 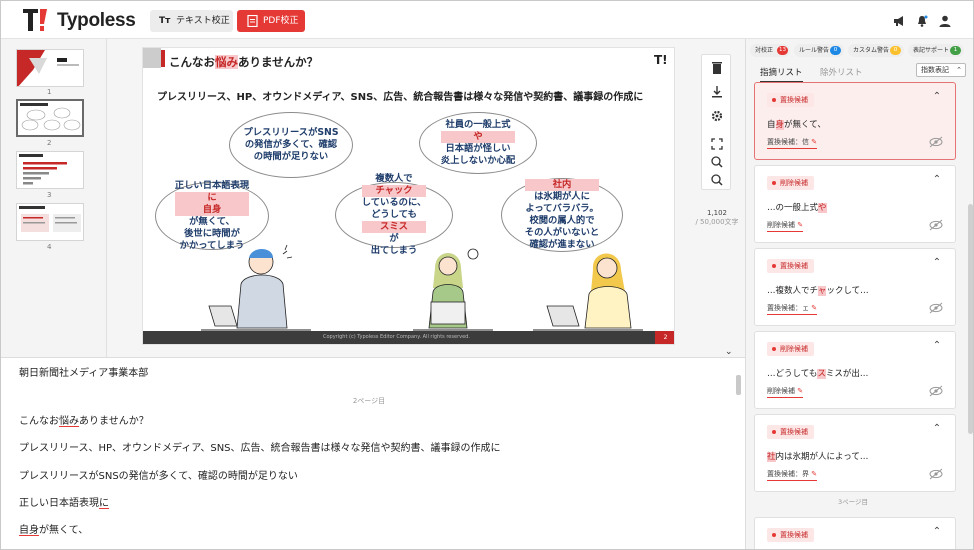 I want to click on text-line: 自身が無くて、, so click(x=54, y=530).